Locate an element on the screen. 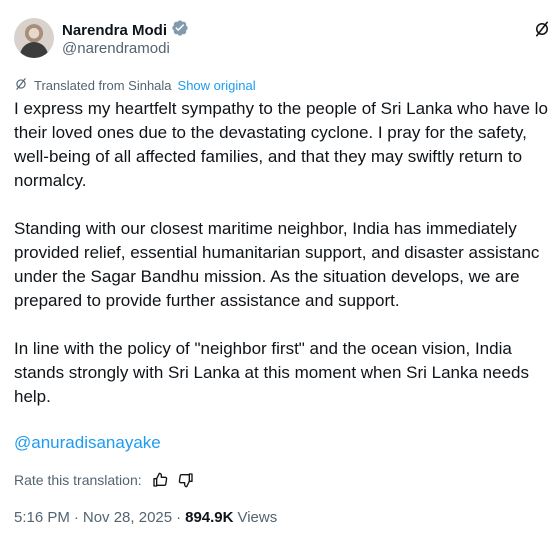 The height and width of the screenshot is (538, 559). views-count: 894.9K is located at coordinates (209, 517).